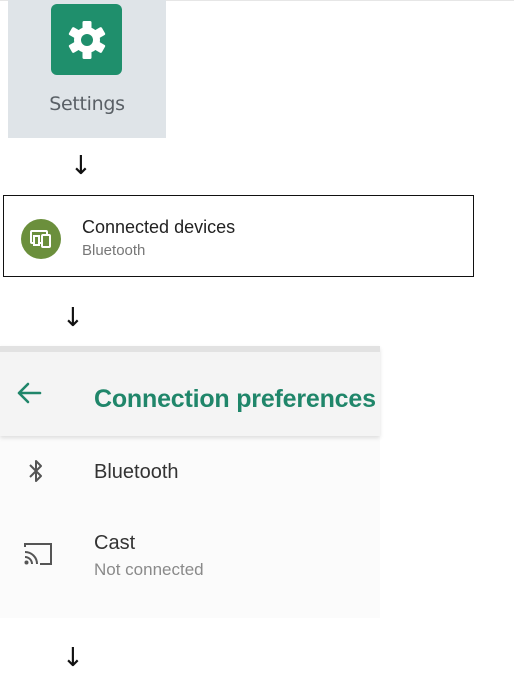 This screenshot has height=677, width=514. I want to click on settings-app-tile: Settings, so click(87, 69).